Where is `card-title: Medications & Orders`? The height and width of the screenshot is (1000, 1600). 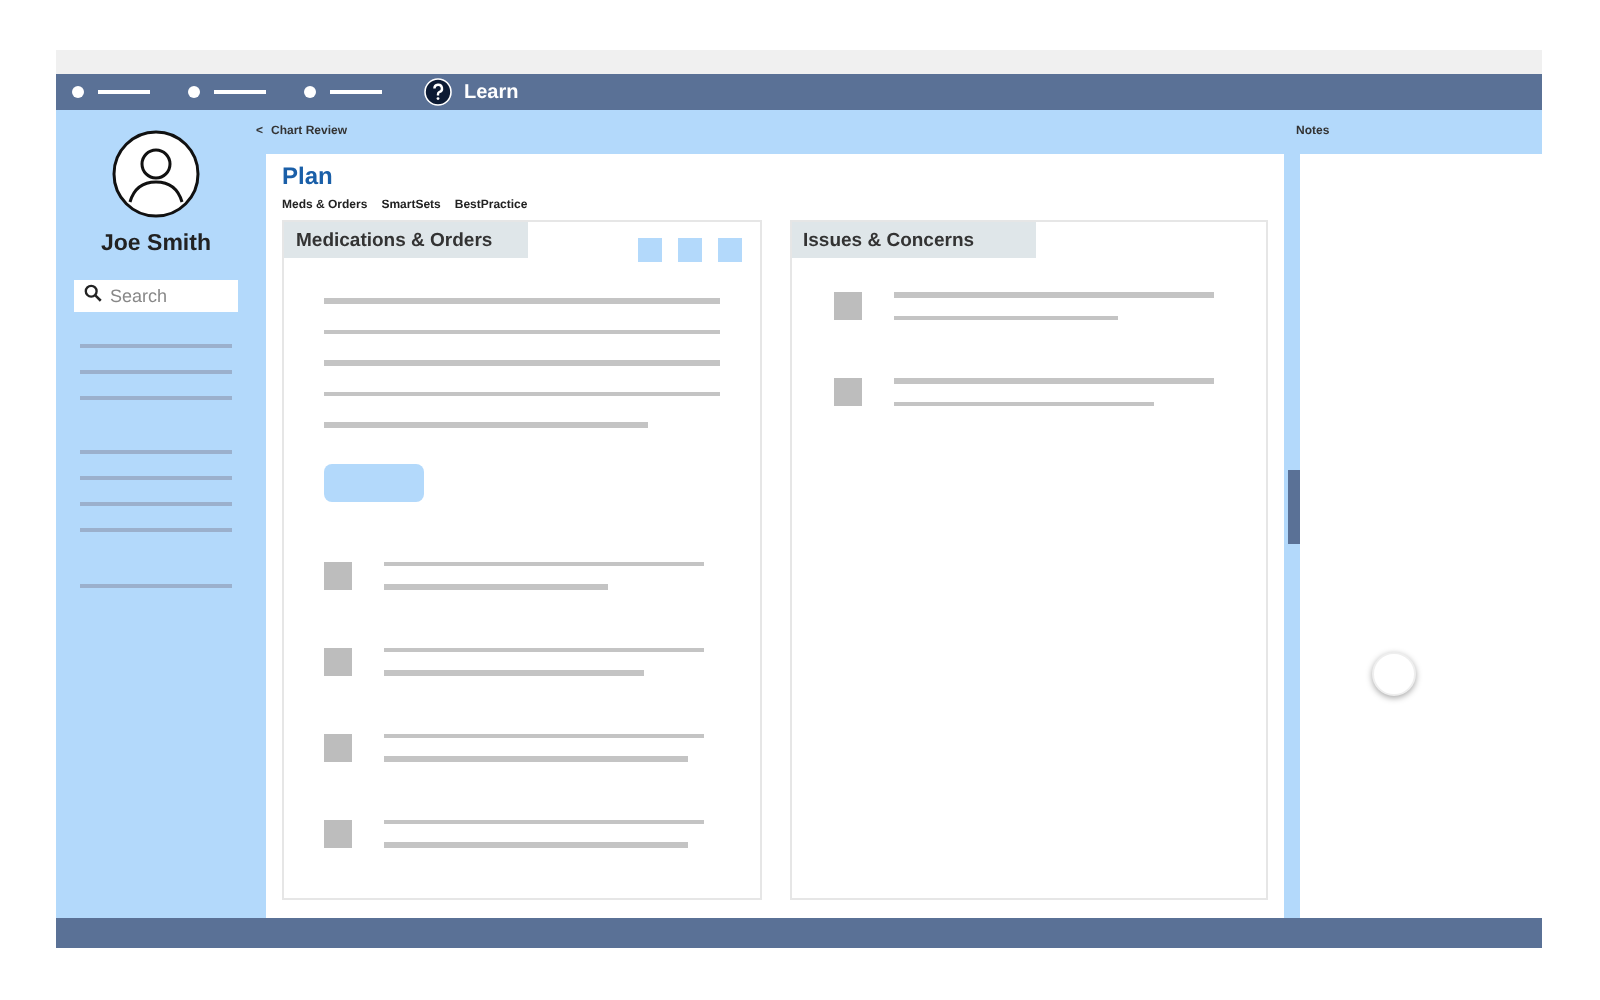
card-title: Medications & Orders is located at coordinates (406, 240).